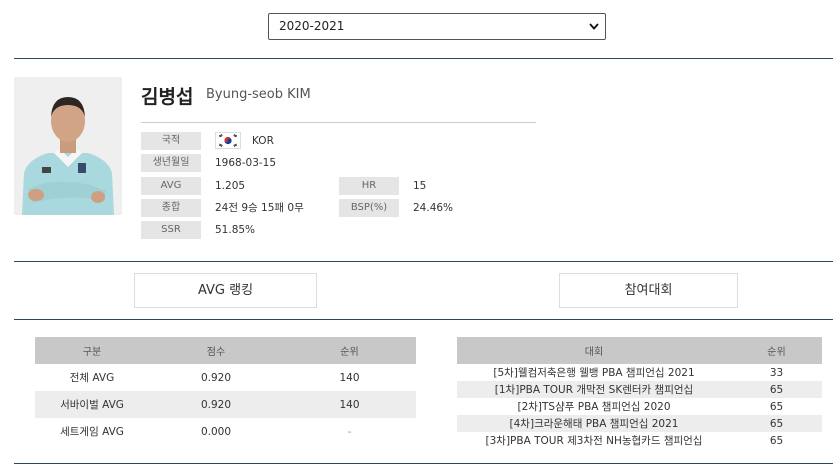 The image size is (833, 474). What do you see at coordinates (594, 423) in the screenshot?
I see `tournament-name: [4차]크라운해태 PBA 챔피언십 2021` at bounding box center [594, 423].